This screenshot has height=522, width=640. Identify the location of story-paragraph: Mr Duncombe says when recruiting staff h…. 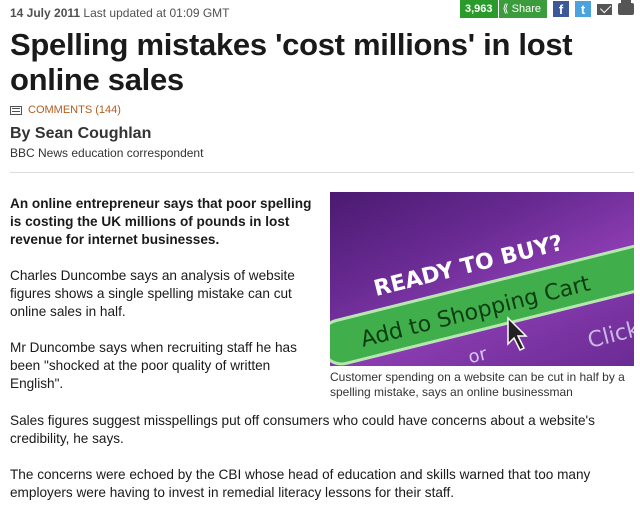
(153, 365).